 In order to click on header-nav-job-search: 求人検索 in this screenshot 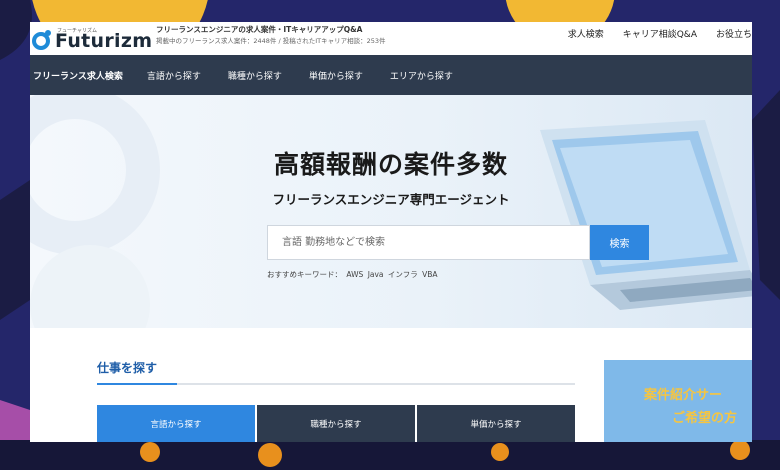, I will do `click(586, 33)`.